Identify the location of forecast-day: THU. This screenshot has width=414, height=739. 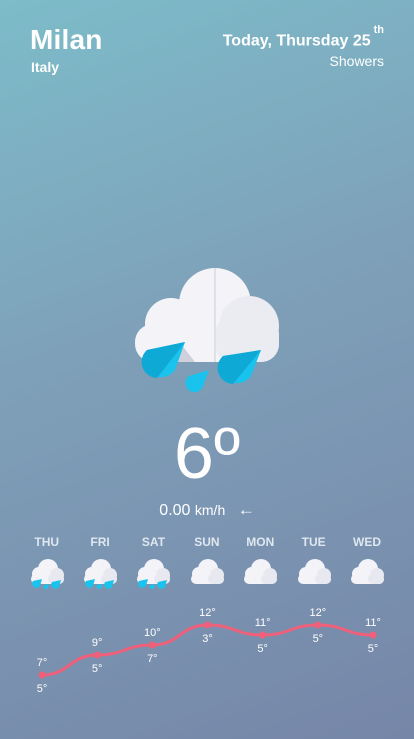
(46, 562).